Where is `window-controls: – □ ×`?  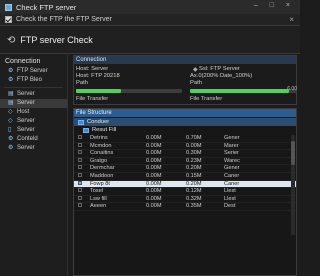 window-controls: – □ × is located at coordinates (274, 5).